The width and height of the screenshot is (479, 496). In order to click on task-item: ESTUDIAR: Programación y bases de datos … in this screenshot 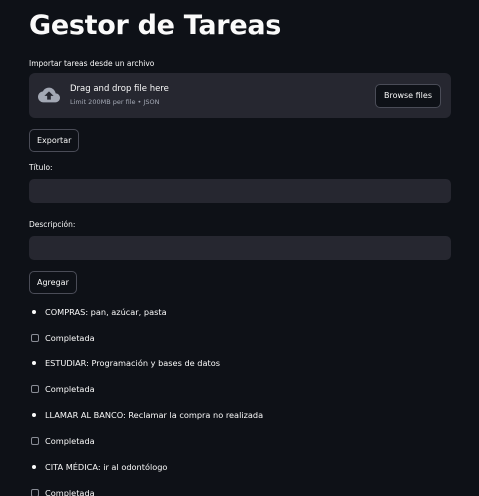, I will do `click(240, 376)`.